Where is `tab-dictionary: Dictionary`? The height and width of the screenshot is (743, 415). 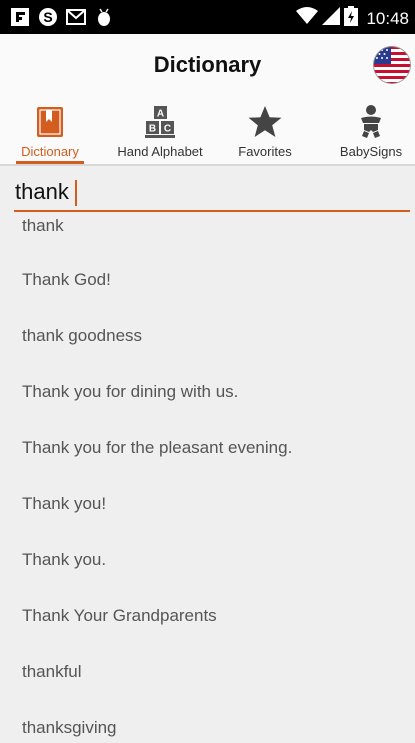 tab-dictionary: Dictionary is located at coordinates (50, 131).